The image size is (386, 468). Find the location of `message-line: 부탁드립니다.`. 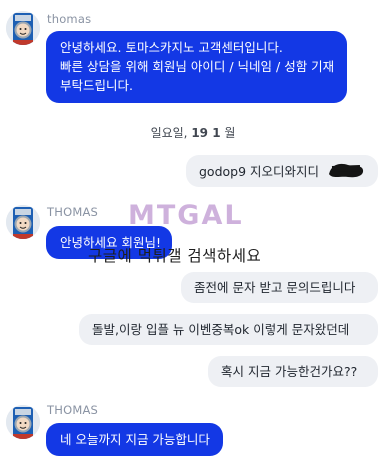

message-line: 부탁드립니다. is located at coordinates (96, 85).